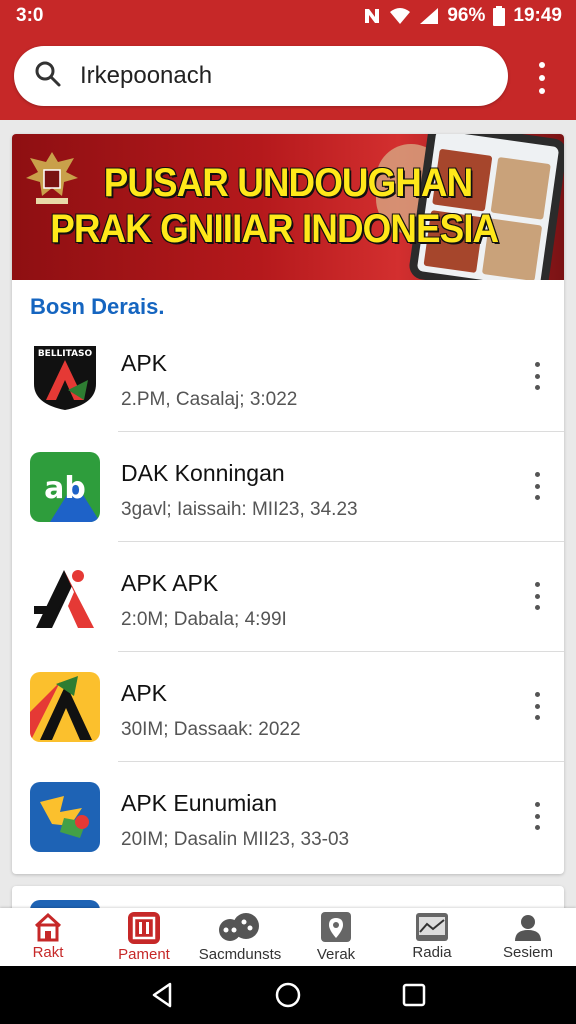  I want to click on nav-label: Sesiem, so click(528, 952).